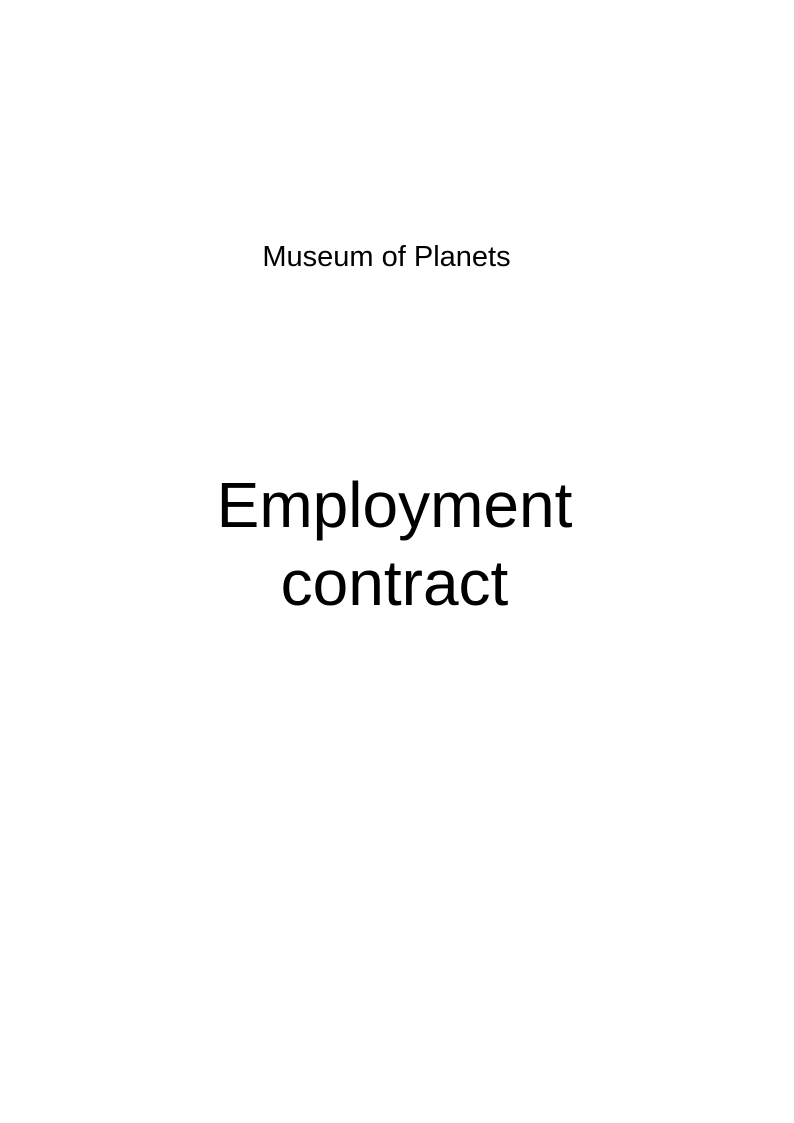 The width and height of the screenshot is (794, 1123). Describe the element at coordinates (394, 544) in the screenshot. I see `document-title: Employment contract` at that location.